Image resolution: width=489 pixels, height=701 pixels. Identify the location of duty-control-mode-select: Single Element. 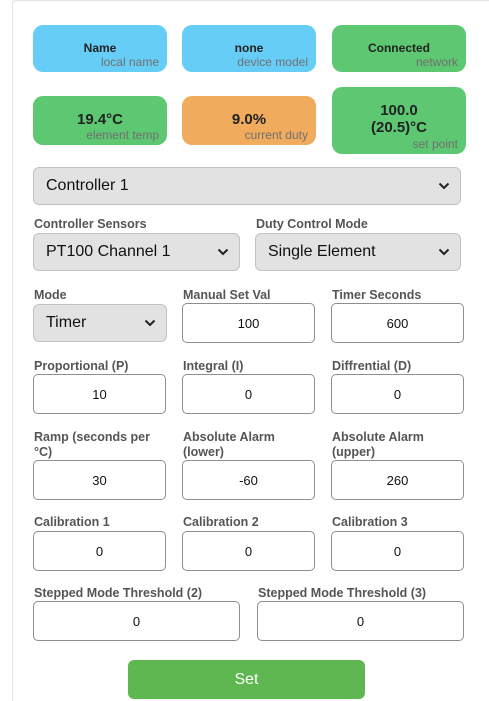
(358, 252).